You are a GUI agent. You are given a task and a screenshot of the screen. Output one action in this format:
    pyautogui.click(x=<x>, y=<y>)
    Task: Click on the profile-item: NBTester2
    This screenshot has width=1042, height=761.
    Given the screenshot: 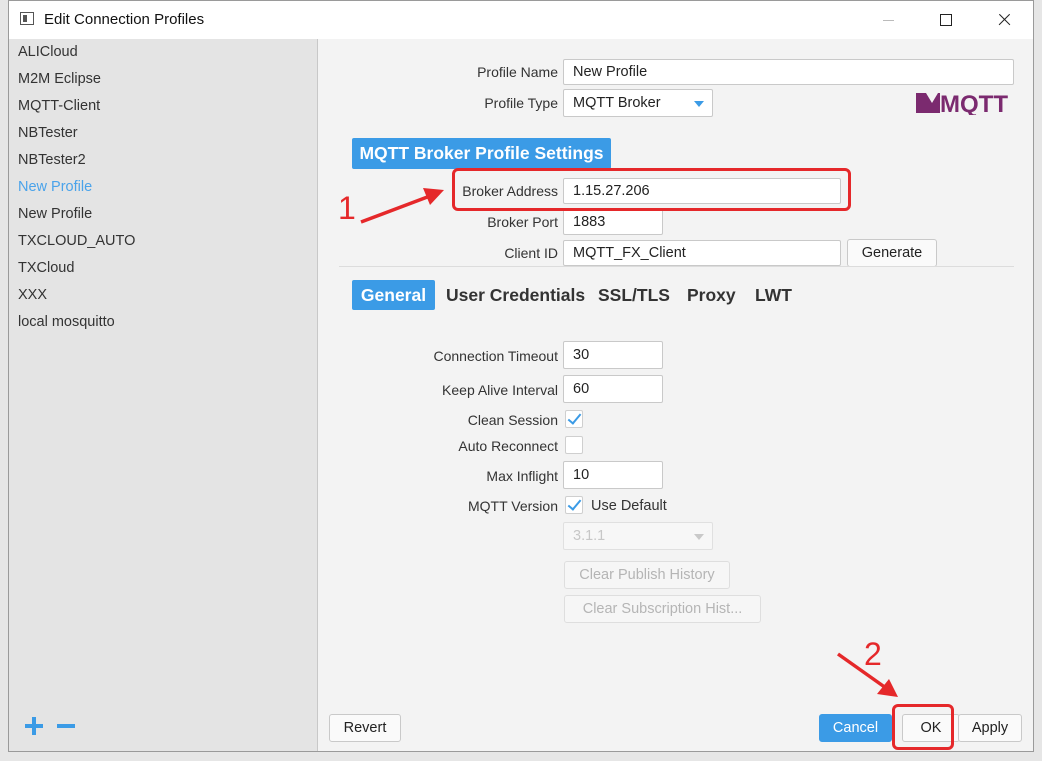 What is the action you would take?
    pyautogui.click(x=52, y=160)
    